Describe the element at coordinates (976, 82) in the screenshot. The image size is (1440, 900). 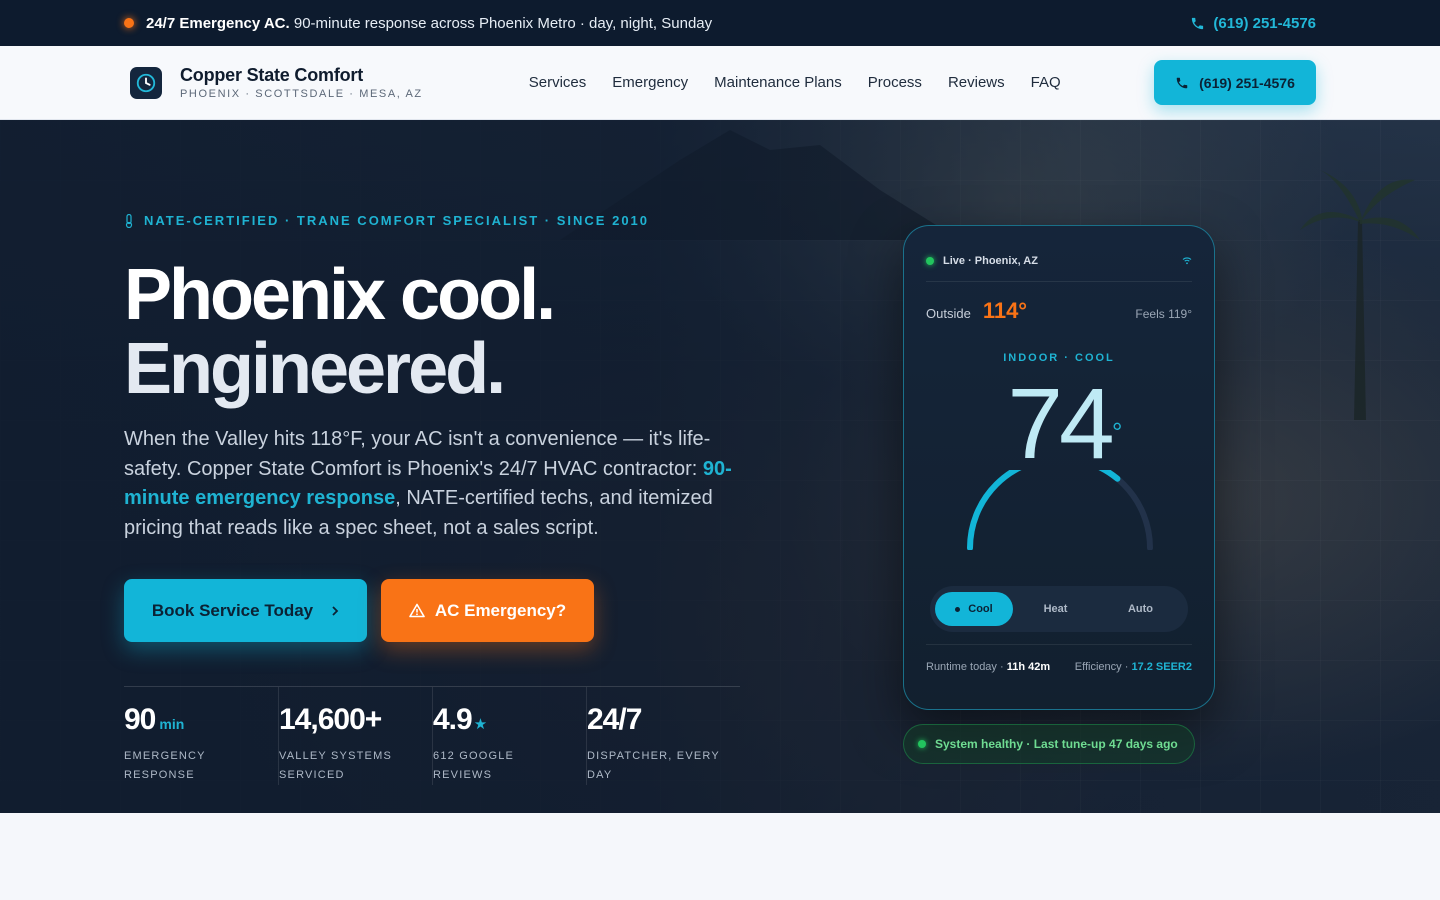
I see `nav-link-reviews: Reviews` at that location.